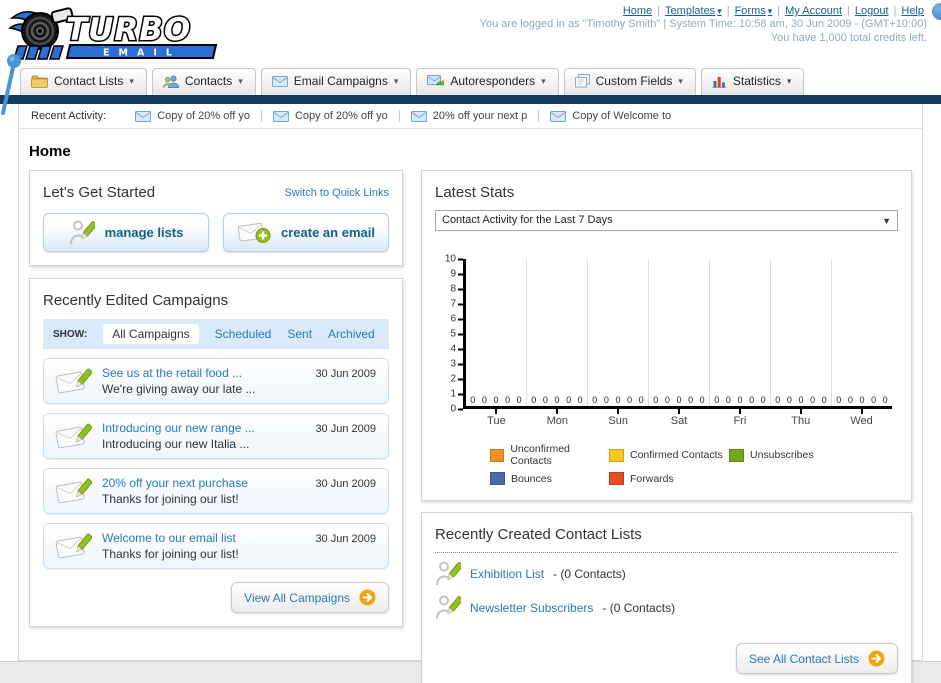 This screenshot has width=941, height=683. I want to click on turbo-email-logo: TURBO EMAIL, so click(122, 35).